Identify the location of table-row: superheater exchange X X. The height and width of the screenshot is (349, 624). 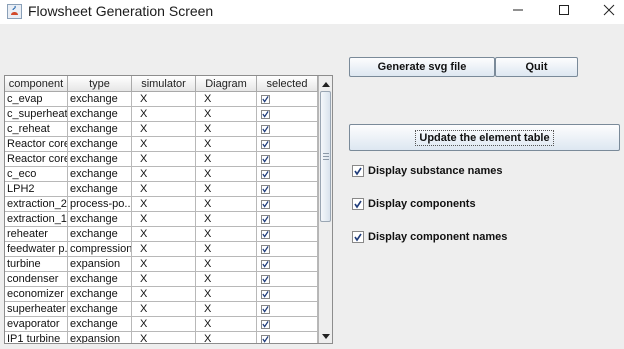
(161, 309).